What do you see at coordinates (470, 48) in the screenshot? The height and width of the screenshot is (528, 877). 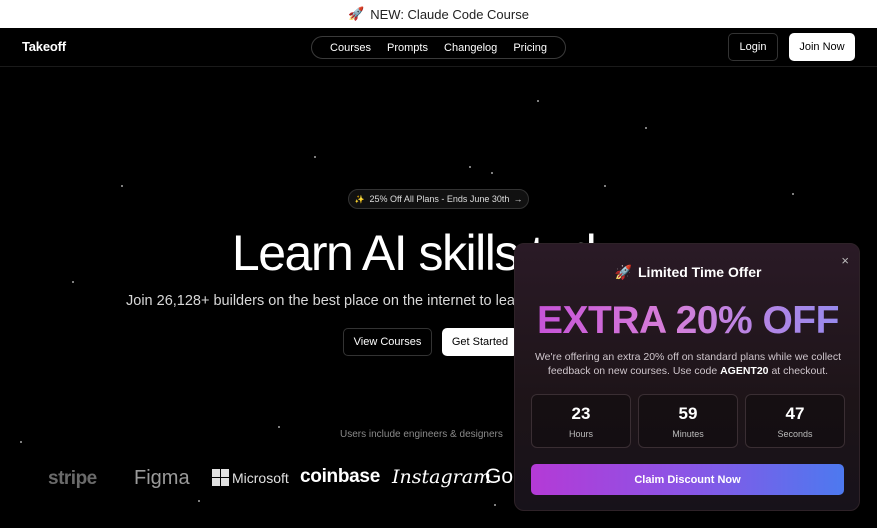 I see `nav-link-changelog: Changelog` at bounding box center [470, 48].